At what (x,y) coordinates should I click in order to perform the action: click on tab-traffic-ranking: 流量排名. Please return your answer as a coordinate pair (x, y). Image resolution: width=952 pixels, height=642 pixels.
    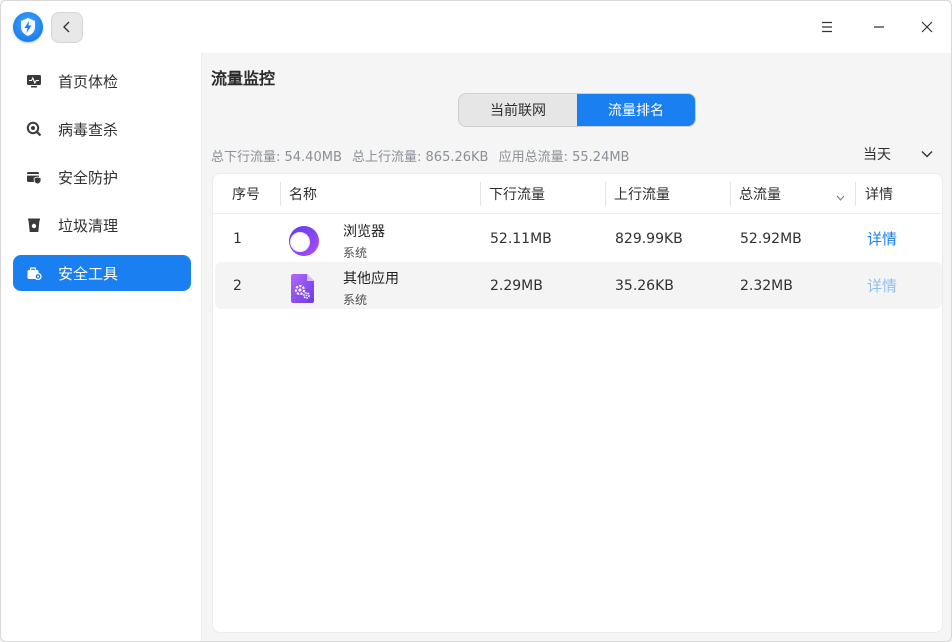
    Looking at the image, I should click on (636, 110).